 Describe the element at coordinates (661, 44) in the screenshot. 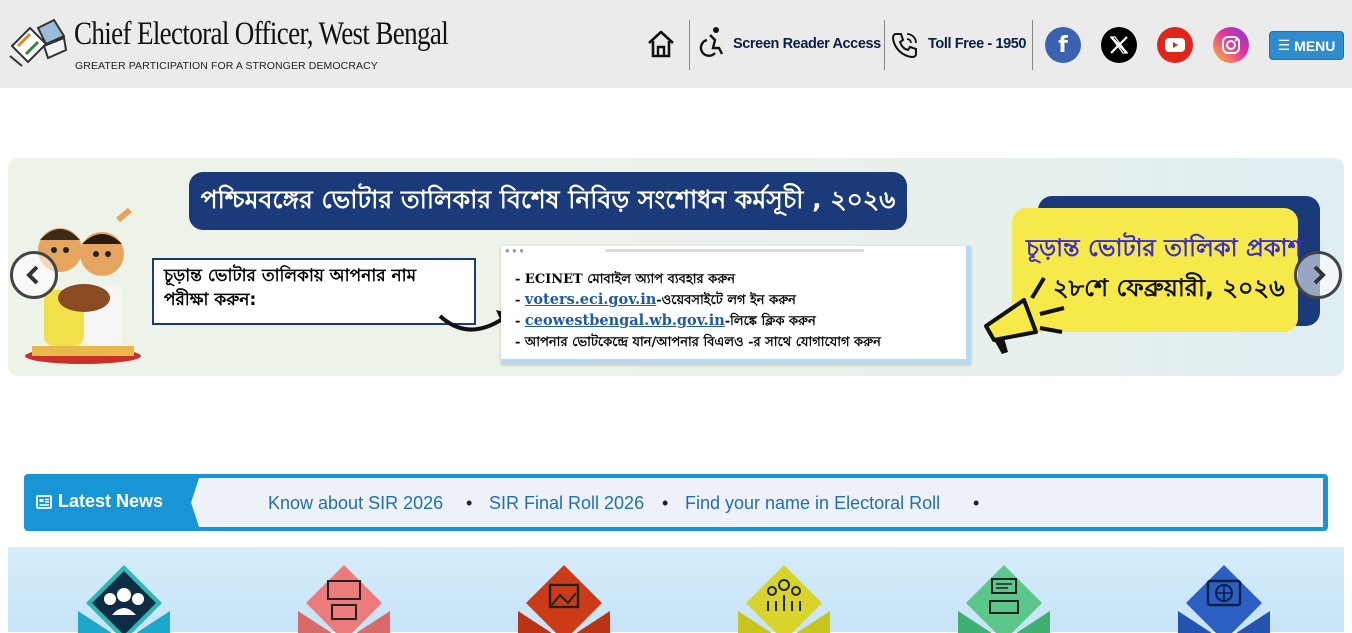

I see `home-icon` at that location.